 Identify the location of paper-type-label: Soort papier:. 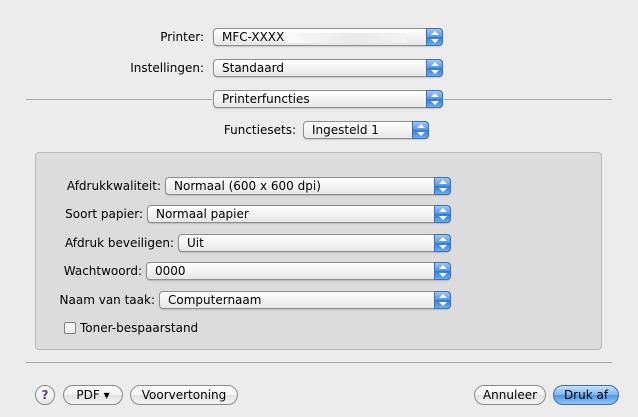
(104, 214).